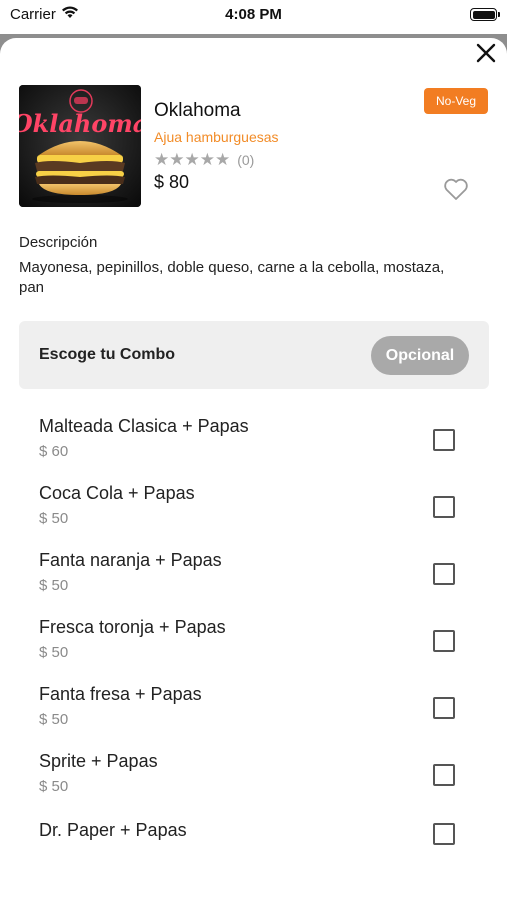 The height and width of the screenshot is (900, 507). Describe the element at coordinates (253, 782) in the screenshot. I see `combo-option: Sprite + Papas $ 50` at that location.